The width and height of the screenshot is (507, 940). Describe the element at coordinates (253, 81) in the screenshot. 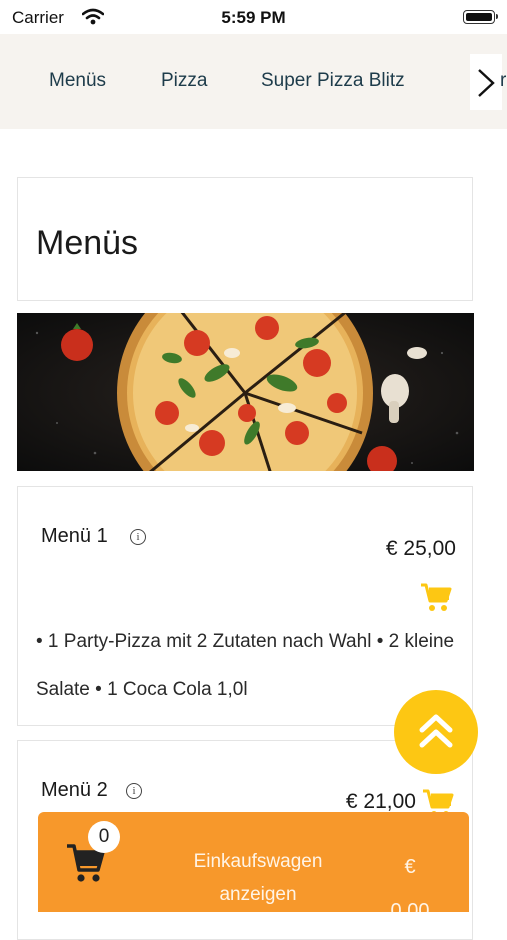

I see `category-nav: Menüs Pizza Super Pizza Blitz r` at that location.